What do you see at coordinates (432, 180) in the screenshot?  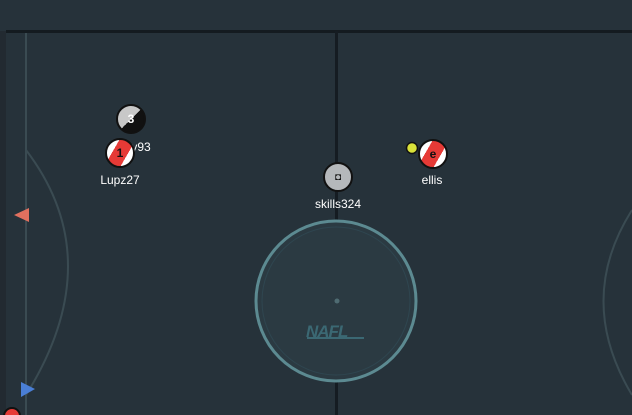 I see `player-ellis-name: ellis` at bounding box center [432, 180].